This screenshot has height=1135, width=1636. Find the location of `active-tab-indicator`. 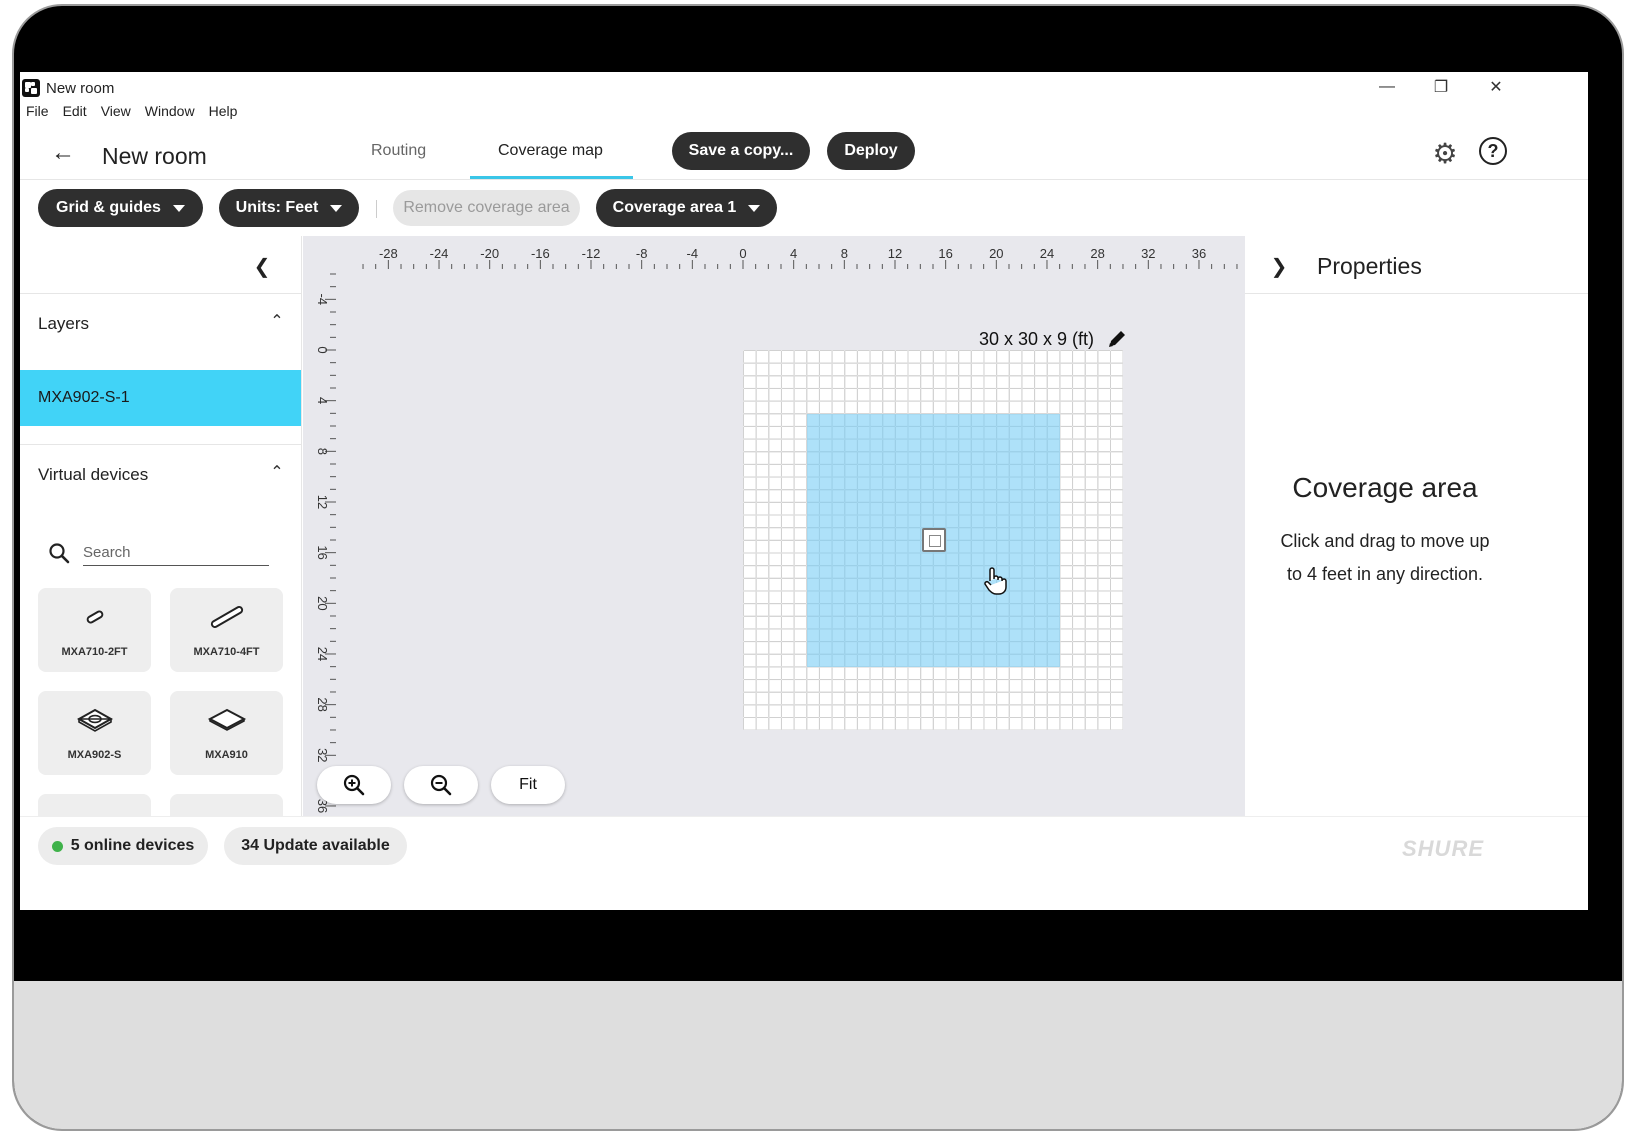

active-tab-indicator is located at coordinates (551, 177).